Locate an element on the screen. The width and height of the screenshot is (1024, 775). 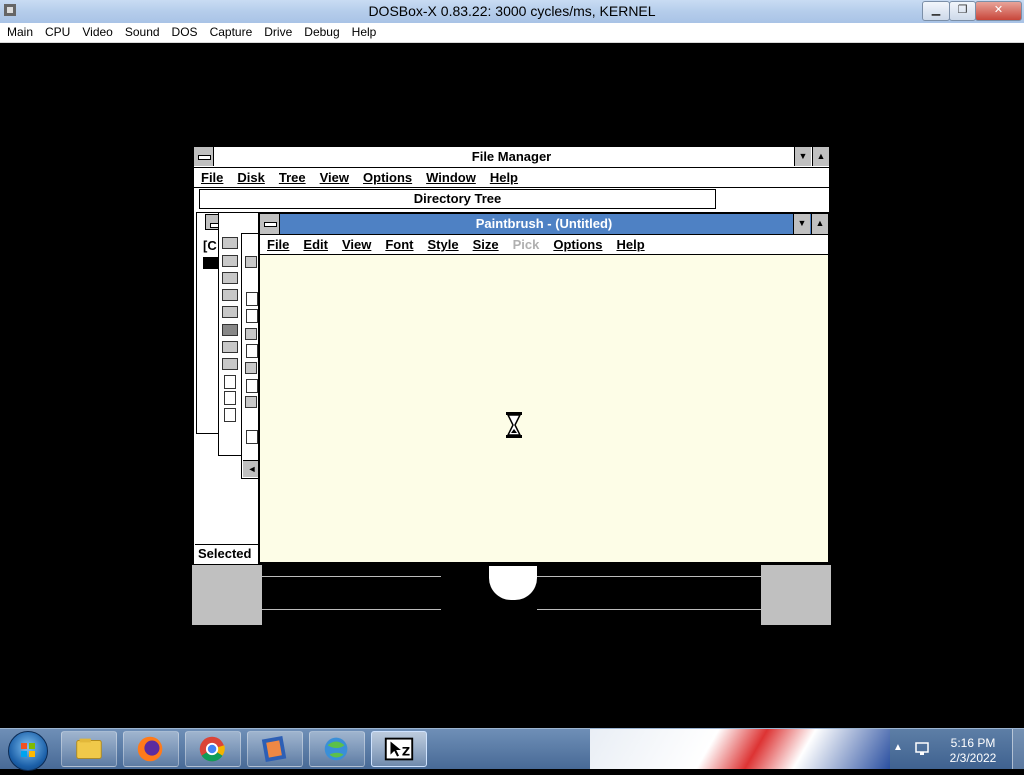
menu-cpu: CPU is located at coordinates (56, 31).